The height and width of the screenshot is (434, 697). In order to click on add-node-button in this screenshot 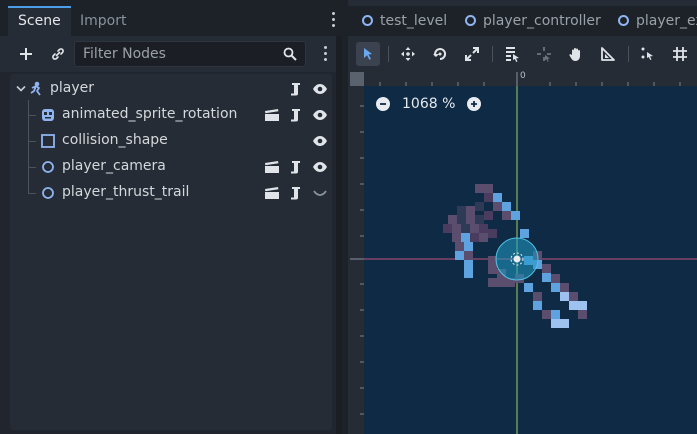, I will do `click(26, 54)`.